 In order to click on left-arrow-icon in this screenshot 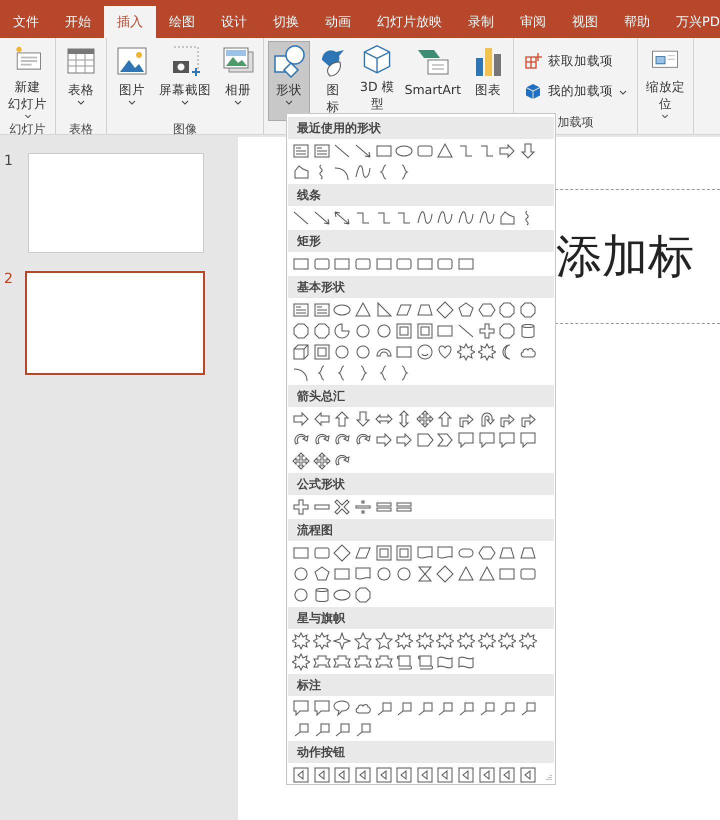, I will do `click(321, 419)`.